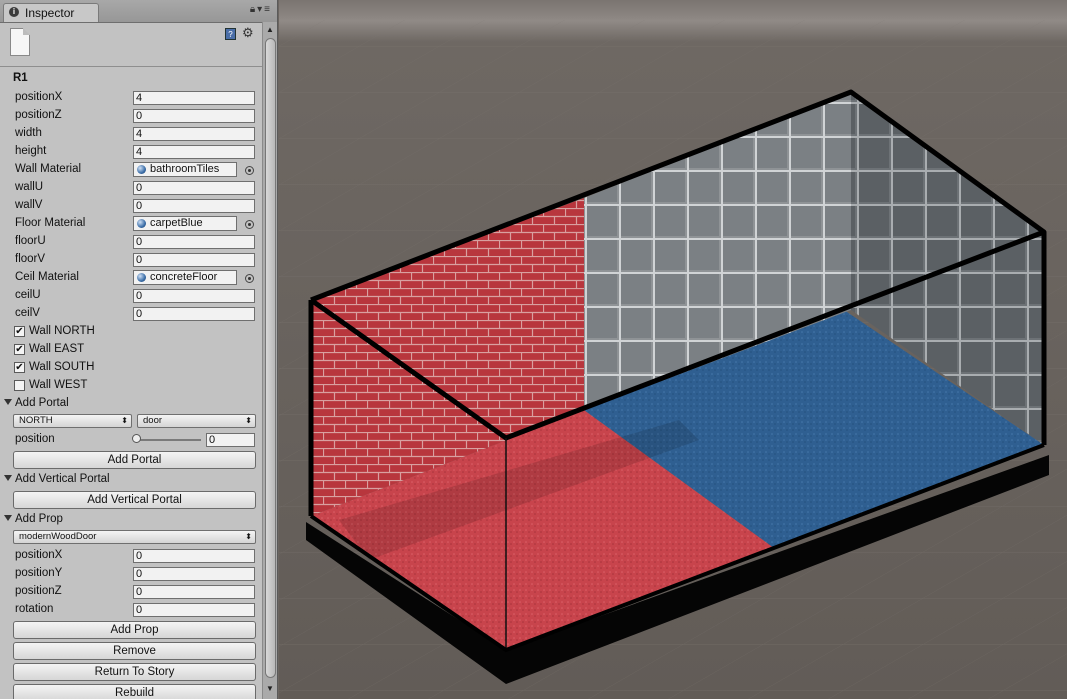 The height and width of the screenshot is (699, 1067). What do you see at coordinates (57, 349) in the screenshot?
I see `wall-east-label: Wall EAST` at bounding box center [57, 349].